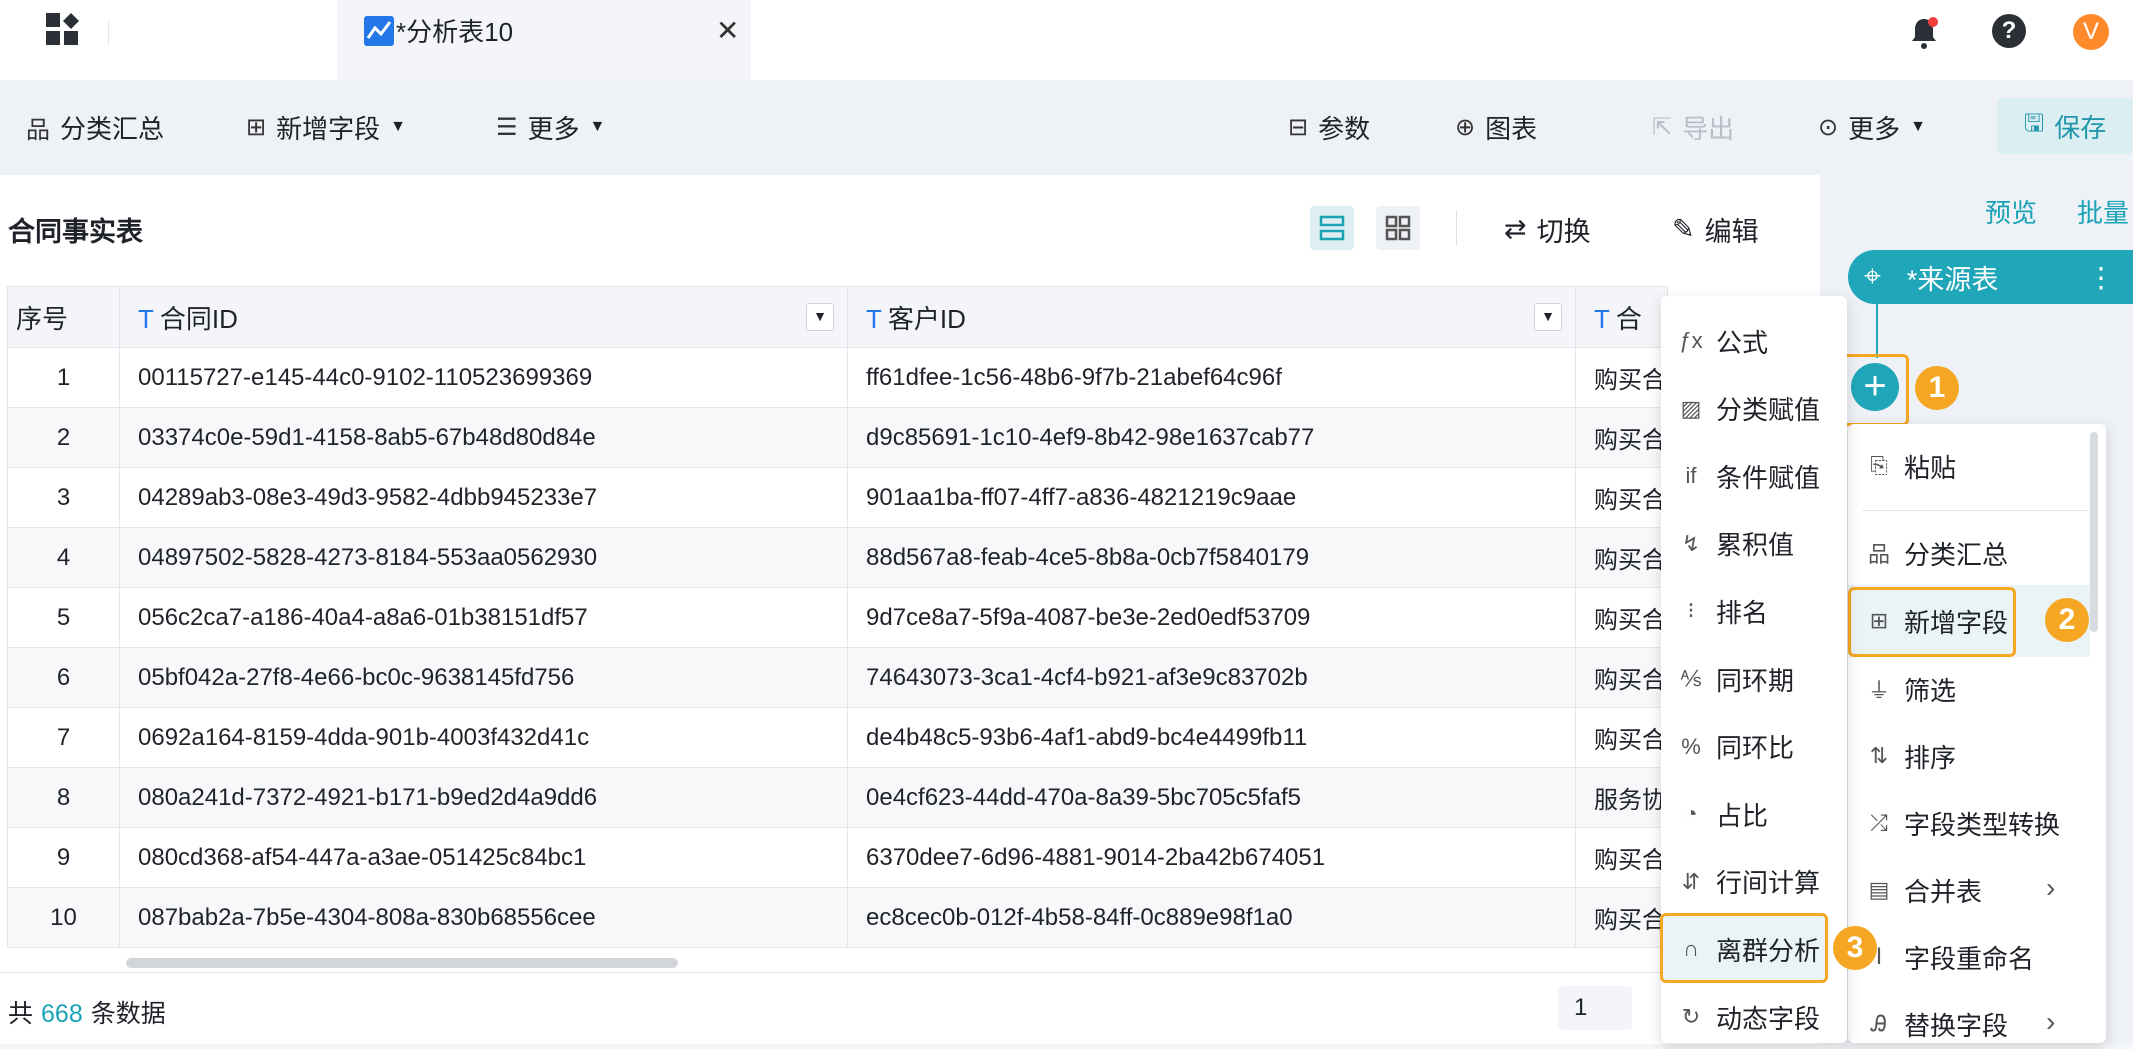 The height and width of the screenshot is (1049, 2133). I want to click on row-index-cell: 5, so click(63, 617).